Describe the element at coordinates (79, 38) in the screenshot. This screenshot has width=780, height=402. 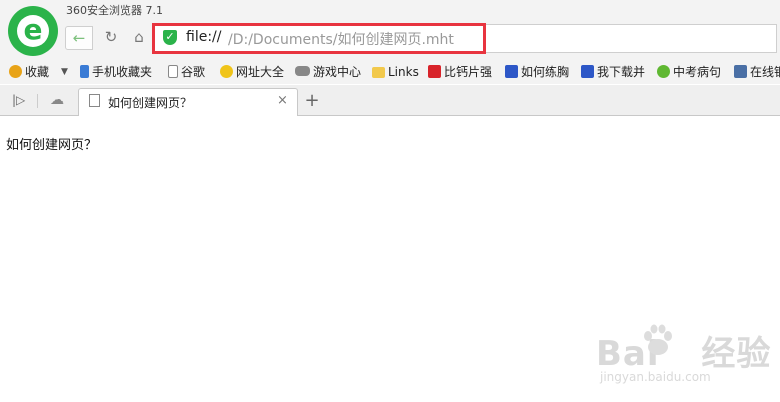
I see `back-button: ←` at that location.